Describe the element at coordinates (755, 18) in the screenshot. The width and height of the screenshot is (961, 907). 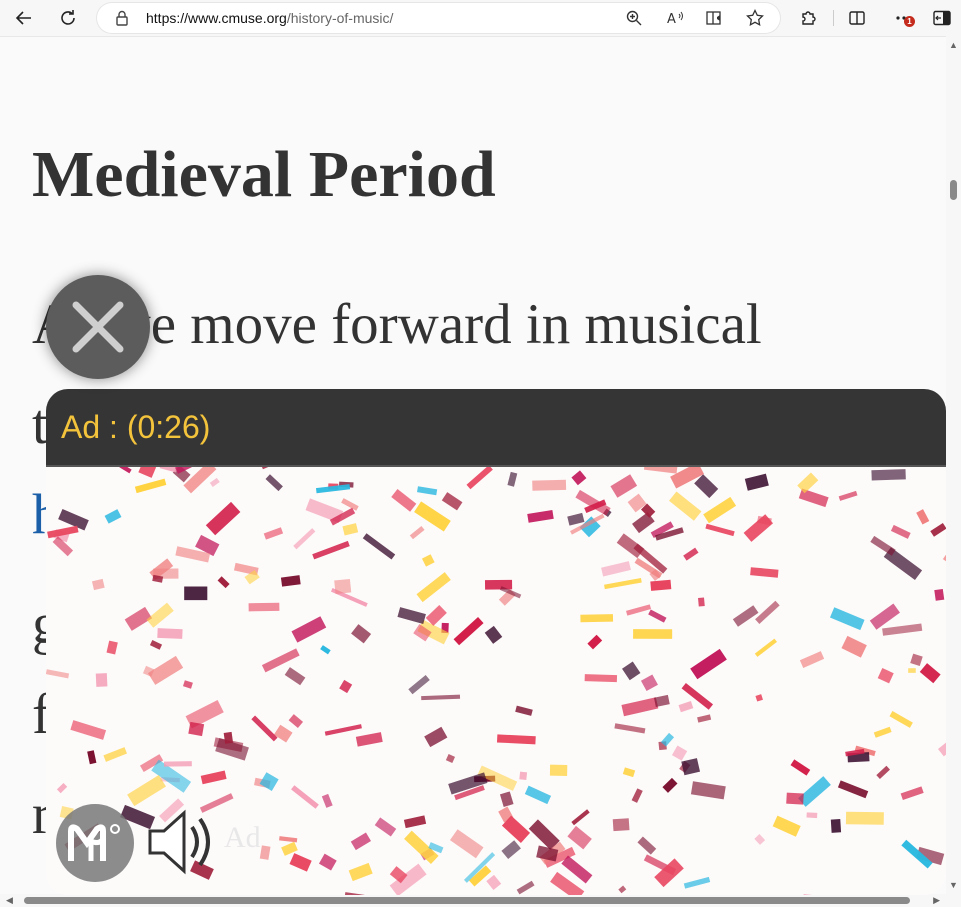
I see `favorite-star-icon` at that location.